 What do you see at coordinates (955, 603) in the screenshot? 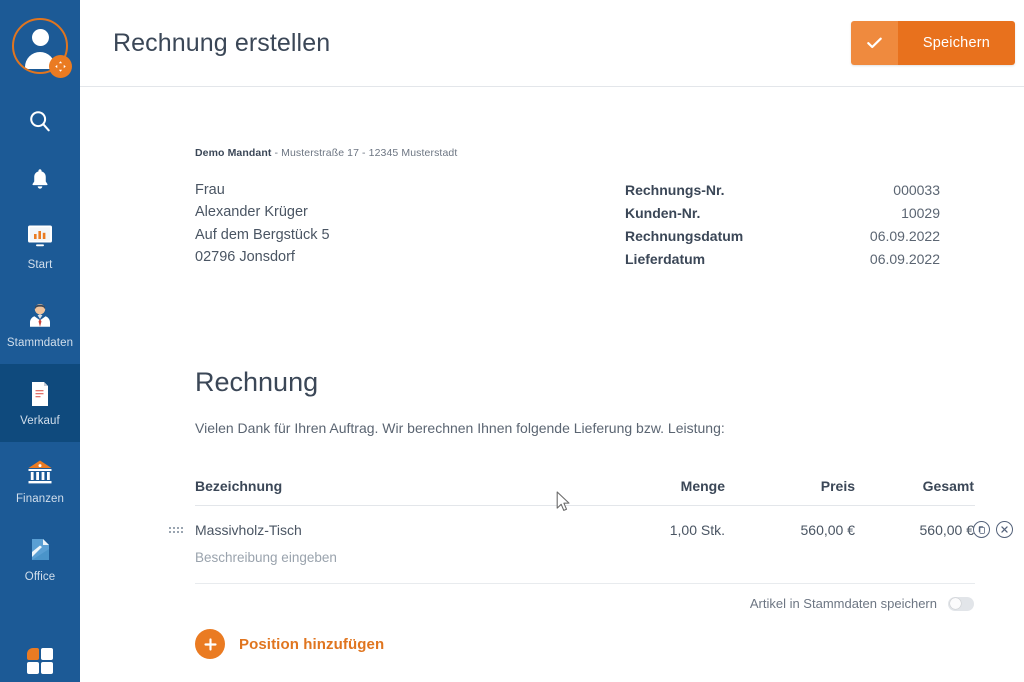
I see `toggle-knob` at bounding box center [955, 603].